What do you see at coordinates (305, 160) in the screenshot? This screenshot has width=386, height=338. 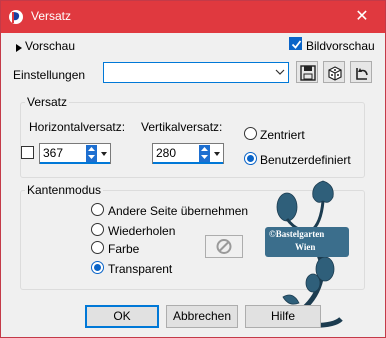 I see `custom-label: Benutzerdefiniert` at bounding box center [305, 160].